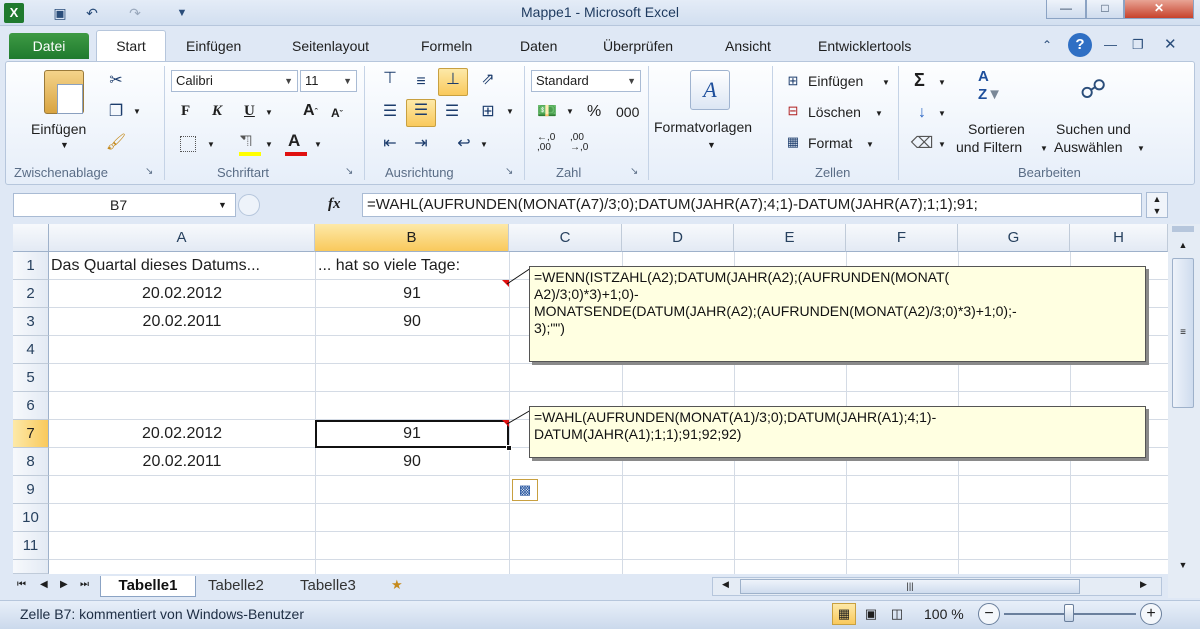 The width and height of the screenshot is (1200, 629). What do you see at coordinates (452, 112) in the screenshot?
I see `align-right-icon: ☰` at bounding box center [452, 112].